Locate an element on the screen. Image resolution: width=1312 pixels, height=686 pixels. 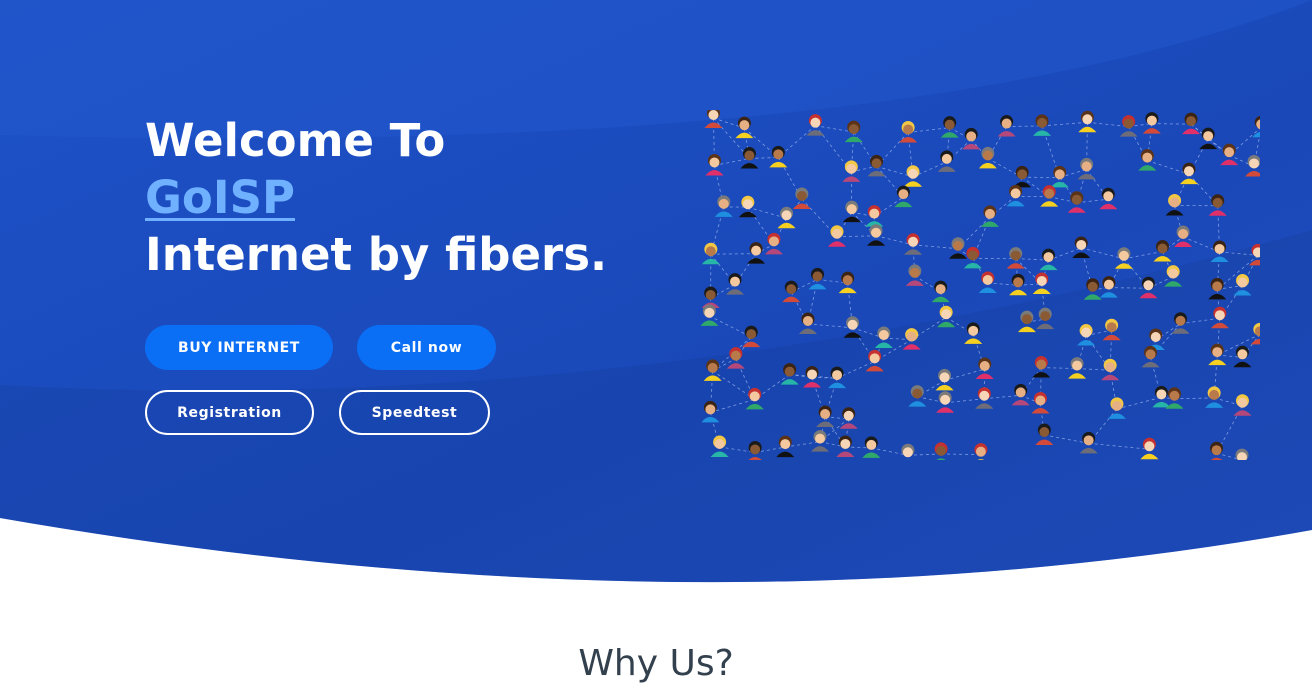
speedtest-button: Speedtest is located at coordinates (414, 412).